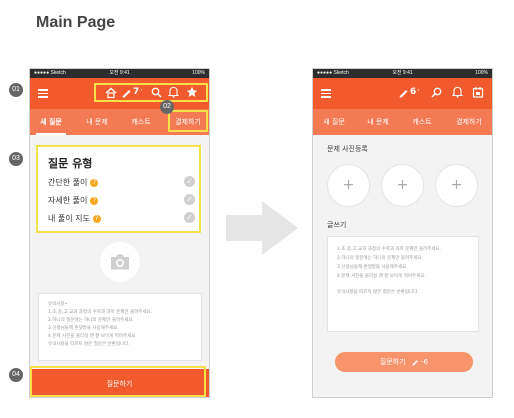  I want to click on photo-register-label: 문제 사진등록, so click(347, 149).